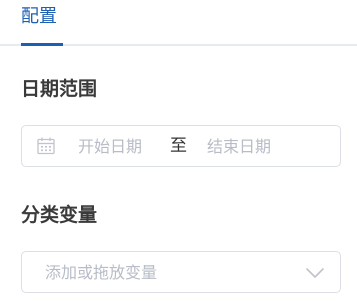 This screenshot has height=307, width=357. Describe the element at coordinates (181, 272) in the screenshot. I see `category-variable-select: 添加或拖放变量` at that location.